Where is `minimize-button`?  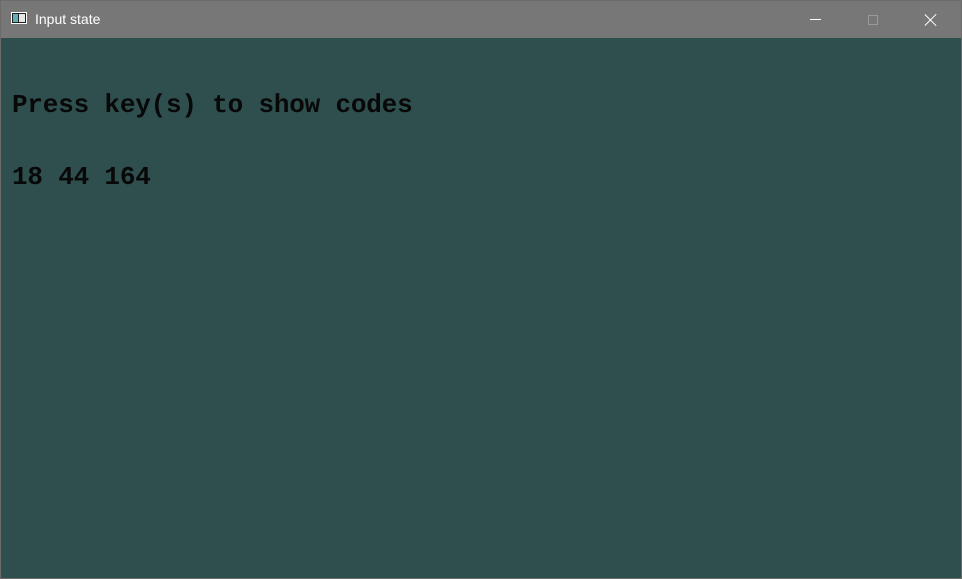 minimize-button is located at coordinates (815, 19).